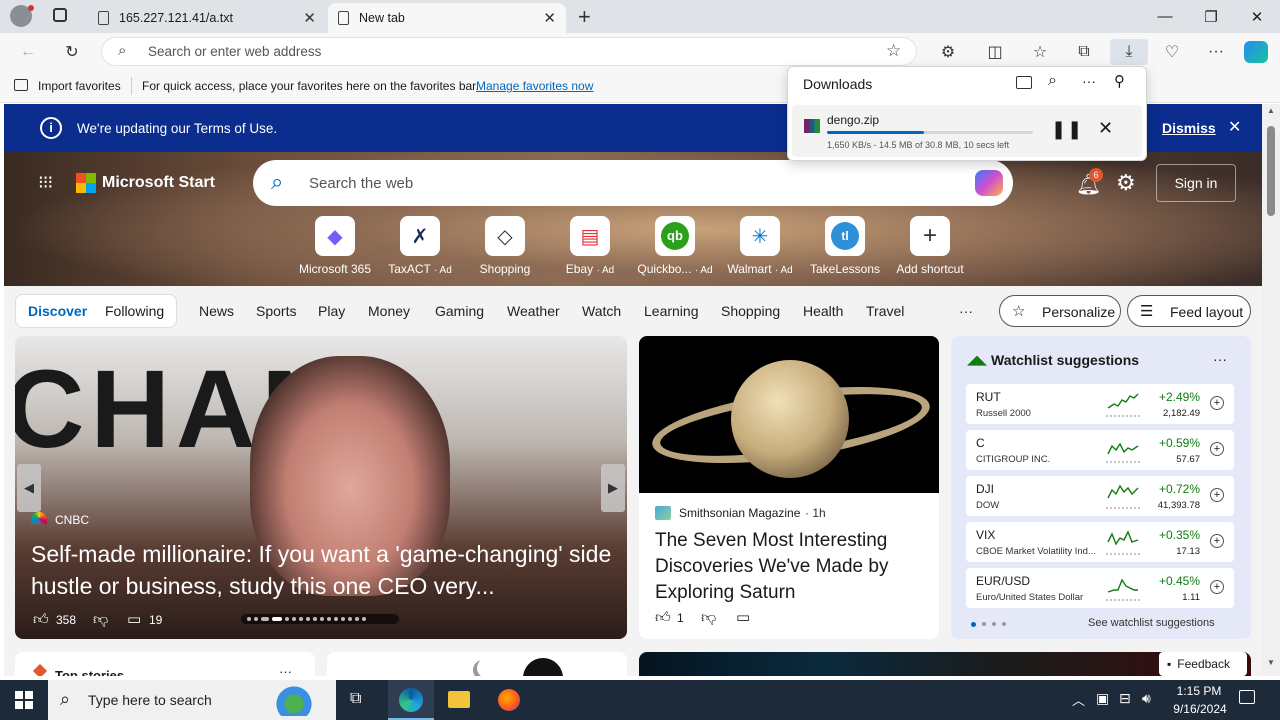  Describe the element at coordinates (335, 246) in the screenshot. I see `shortcut-microsoft-365: ◆ Microsoft 365` at that location.